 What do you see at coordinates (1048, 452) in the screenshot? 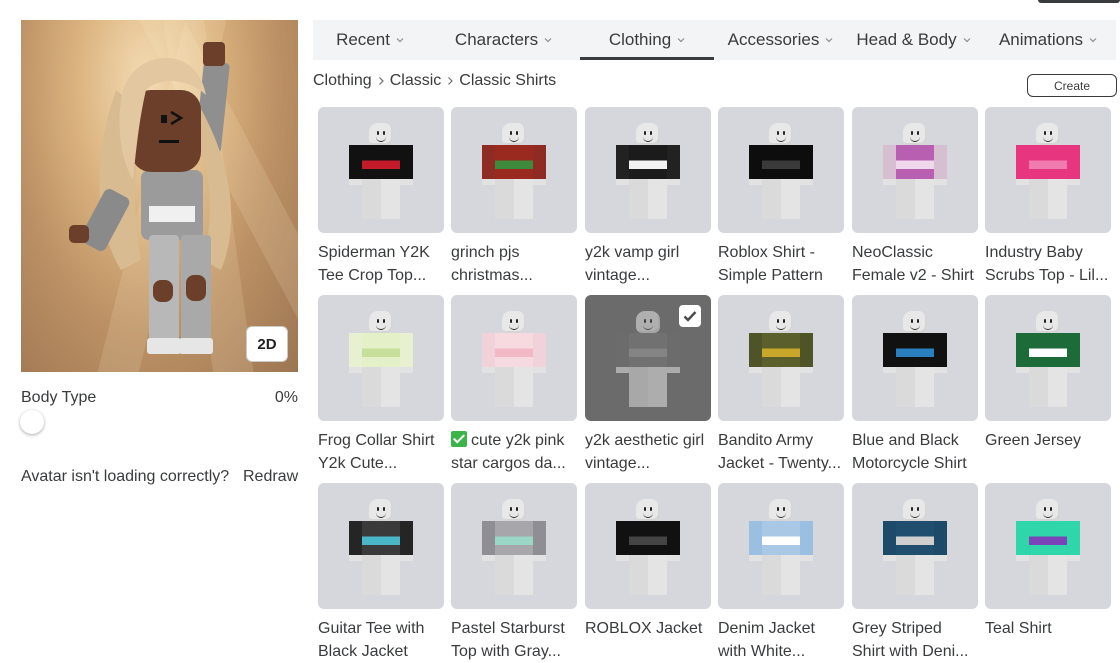
I see `item-name: Green Jersey` at bounding box center [1048, 452].